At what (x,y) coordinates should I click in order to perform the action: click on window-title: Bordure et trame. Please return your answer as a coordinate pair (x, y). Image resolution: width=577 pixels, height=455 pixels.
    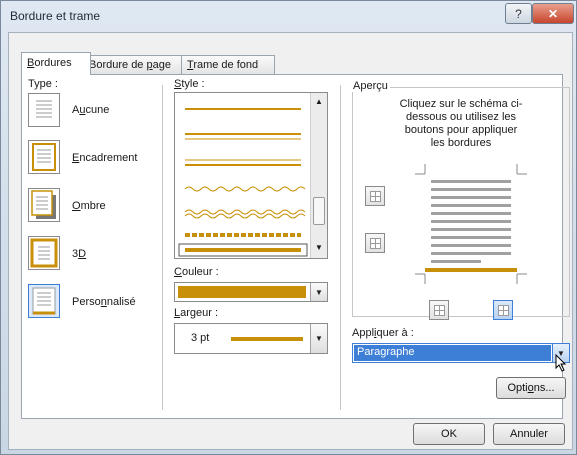
    Looking at the image, I should click on (55, 16).